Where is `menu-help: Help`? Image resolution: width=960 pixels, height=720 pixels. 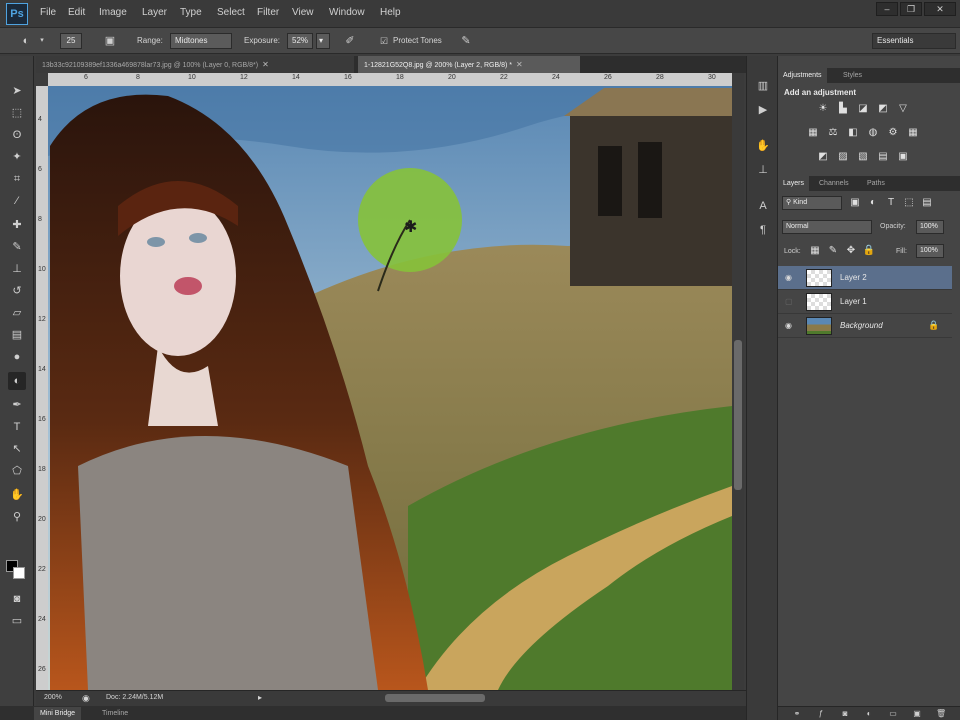 menu-help: Help is located at coordinates (390, 12).